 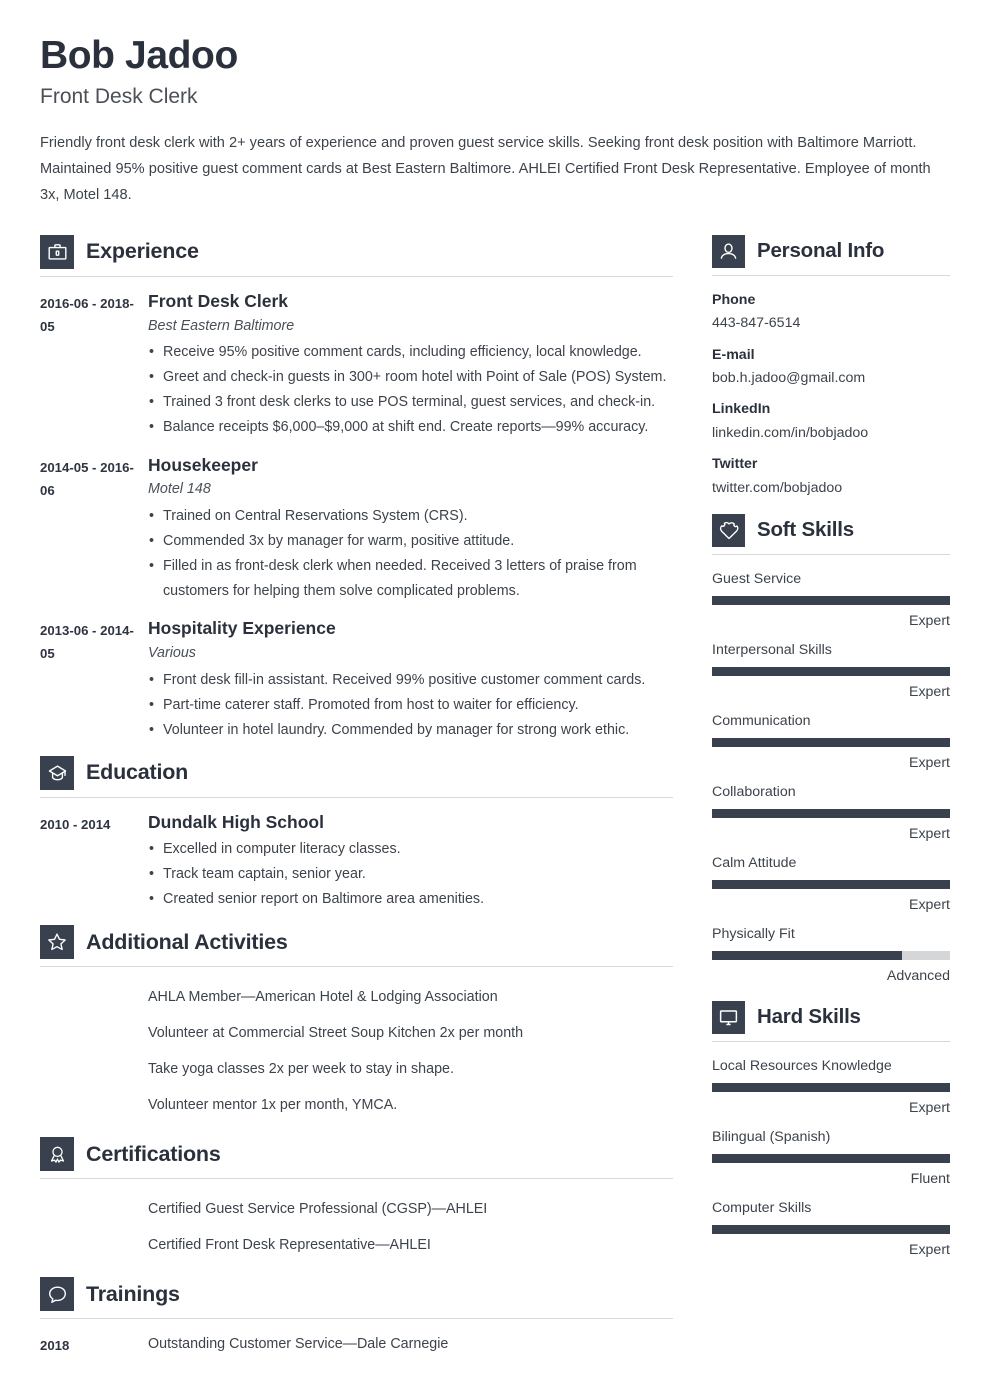 I want to click on field-label: E-mail, so click(x=733, y=354).